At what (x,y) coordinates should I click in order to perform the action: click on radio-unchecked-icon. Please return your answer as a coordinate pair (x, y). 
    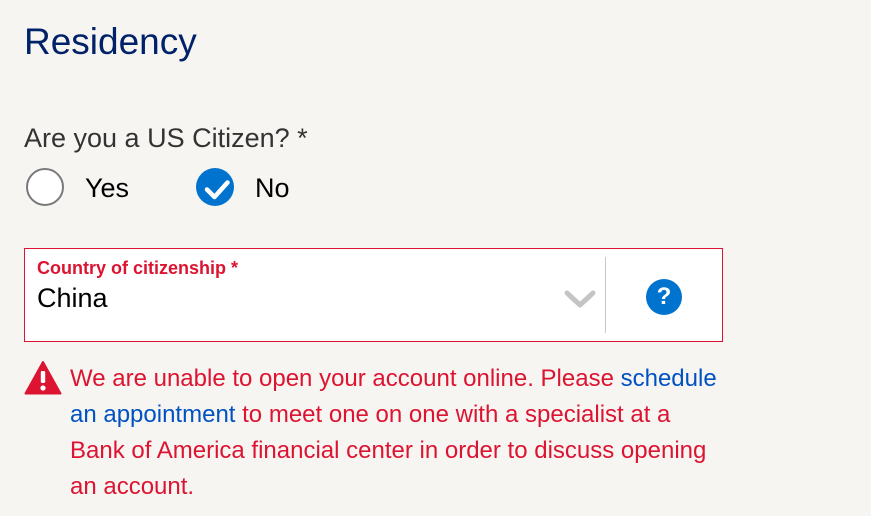
    Looking at the image, I should click on (45, 187).